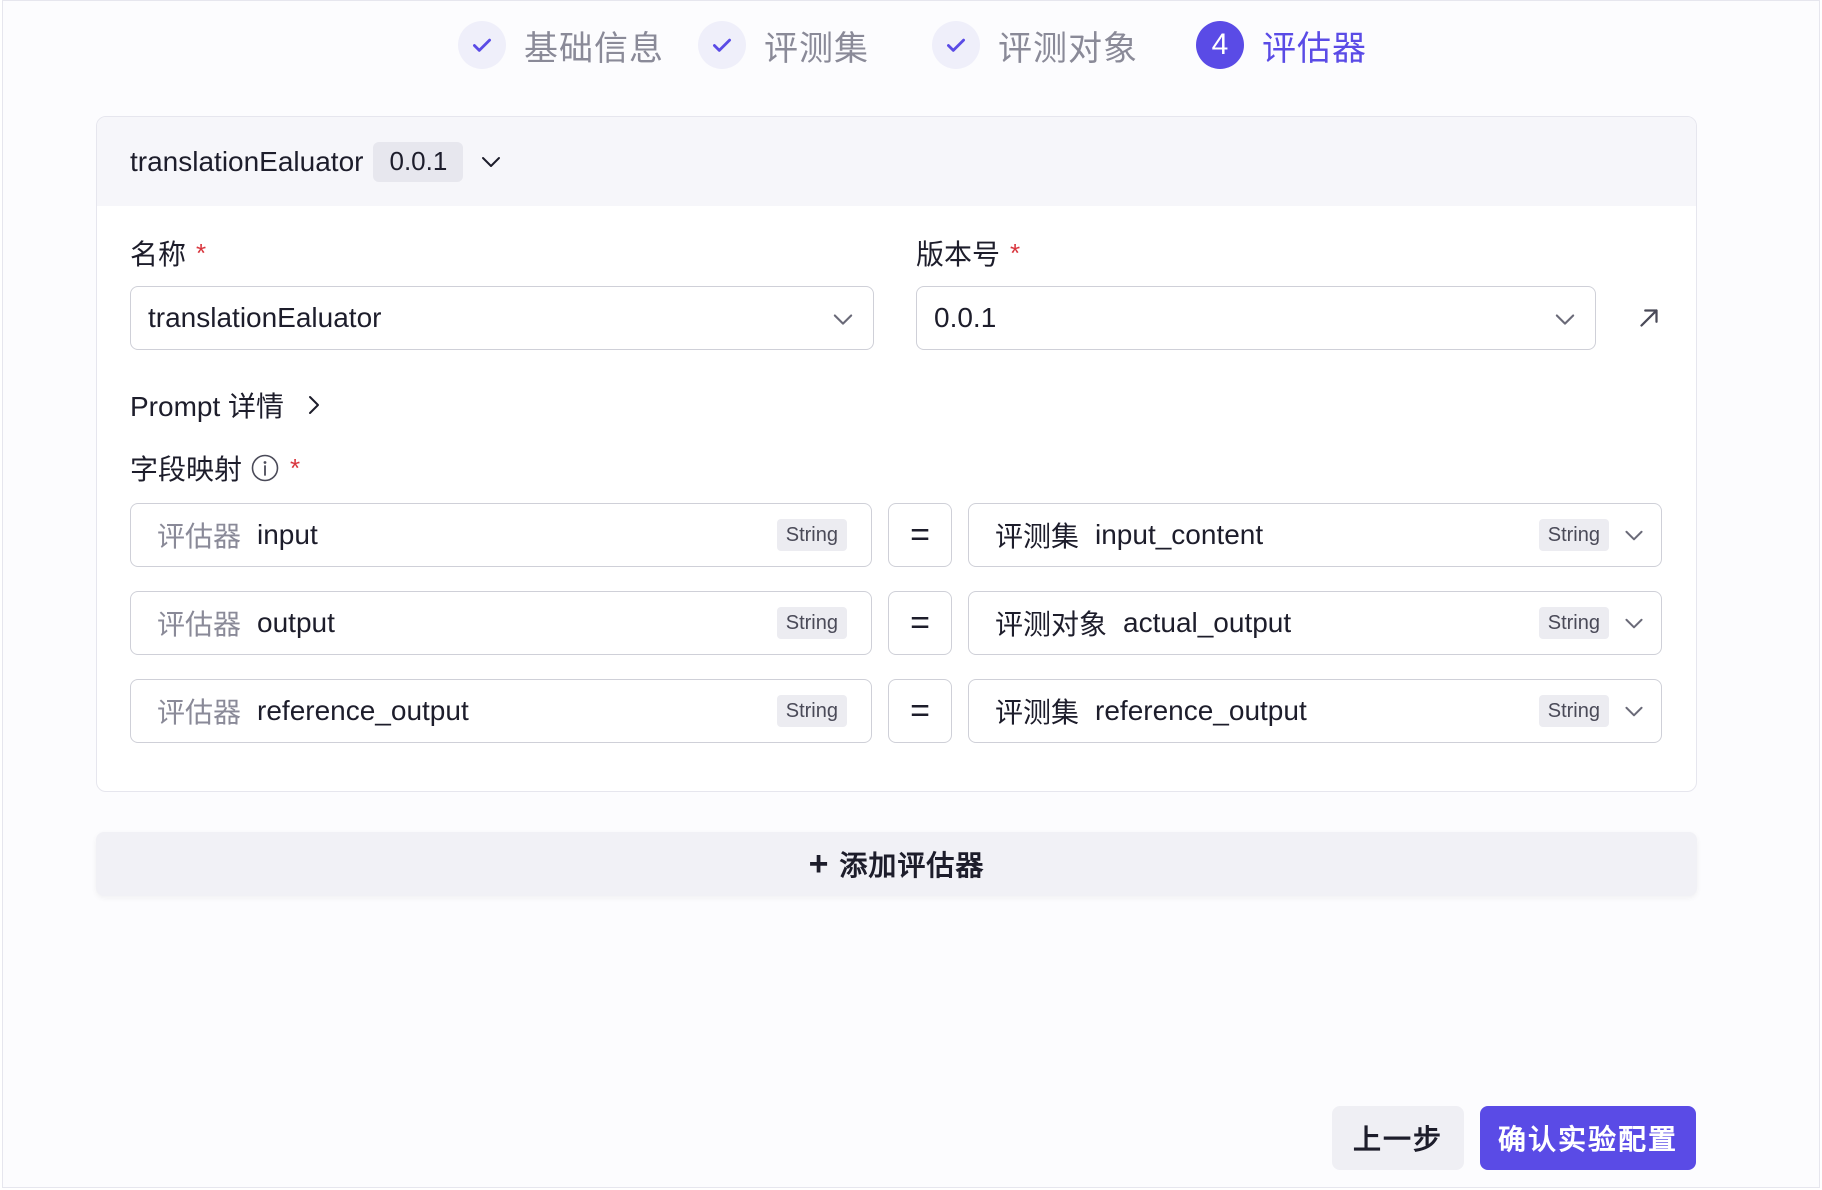 This screenshot has height=1190, width=1822. I want to click on add-evaluator-button: + 添加评估器, so click(896, 864).